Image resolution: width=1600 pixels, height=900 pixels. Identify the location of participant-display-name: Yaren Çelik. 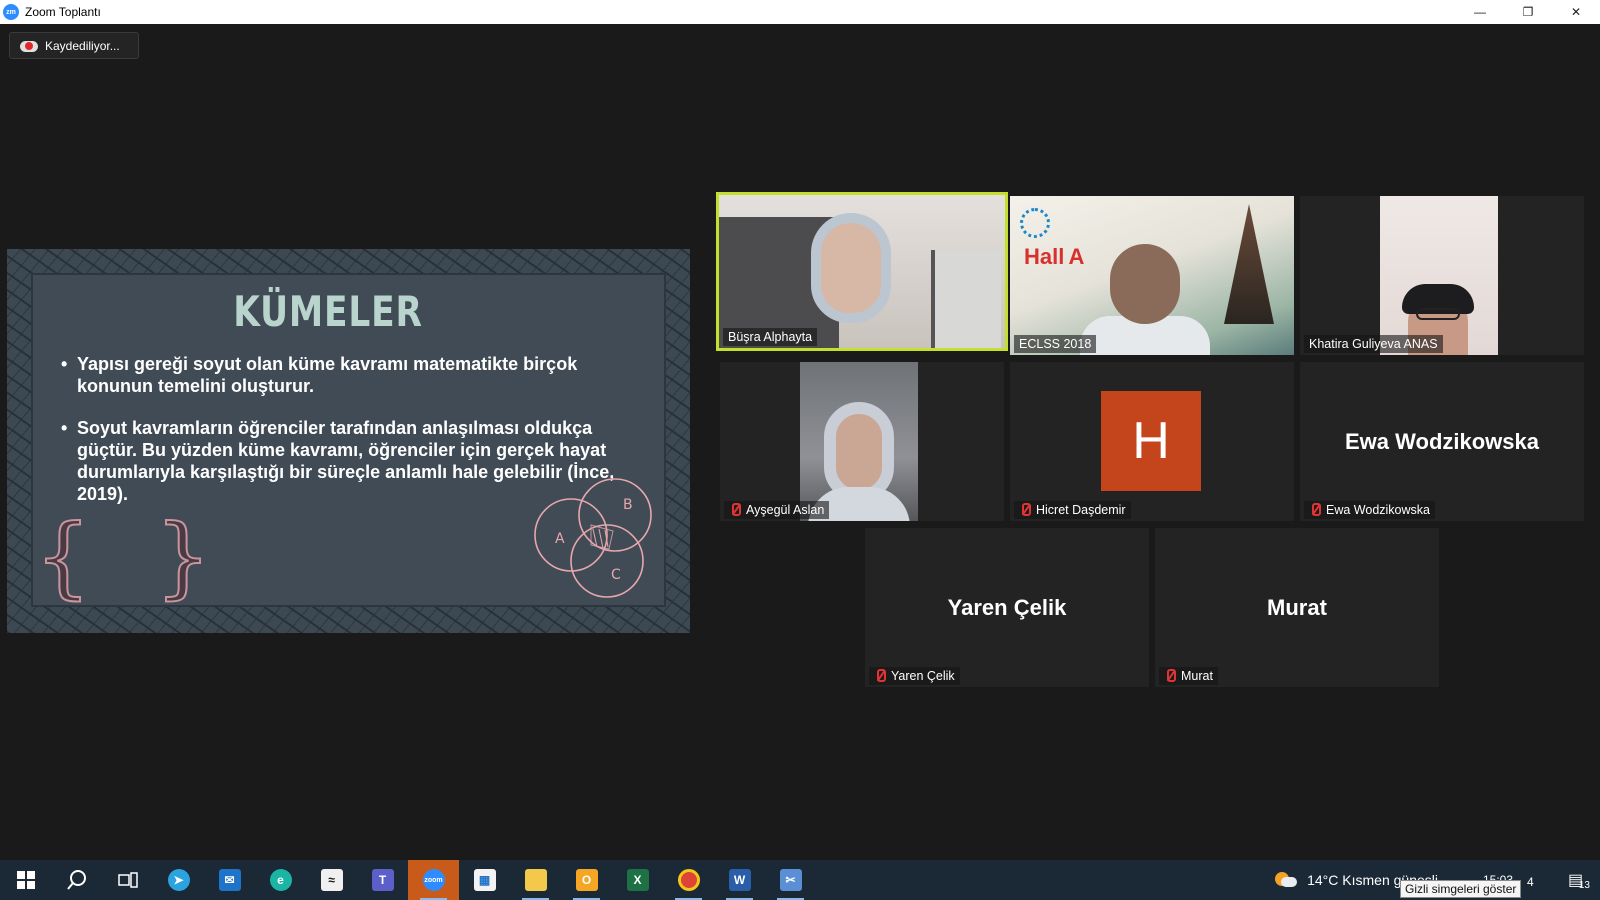
(1007, 607).